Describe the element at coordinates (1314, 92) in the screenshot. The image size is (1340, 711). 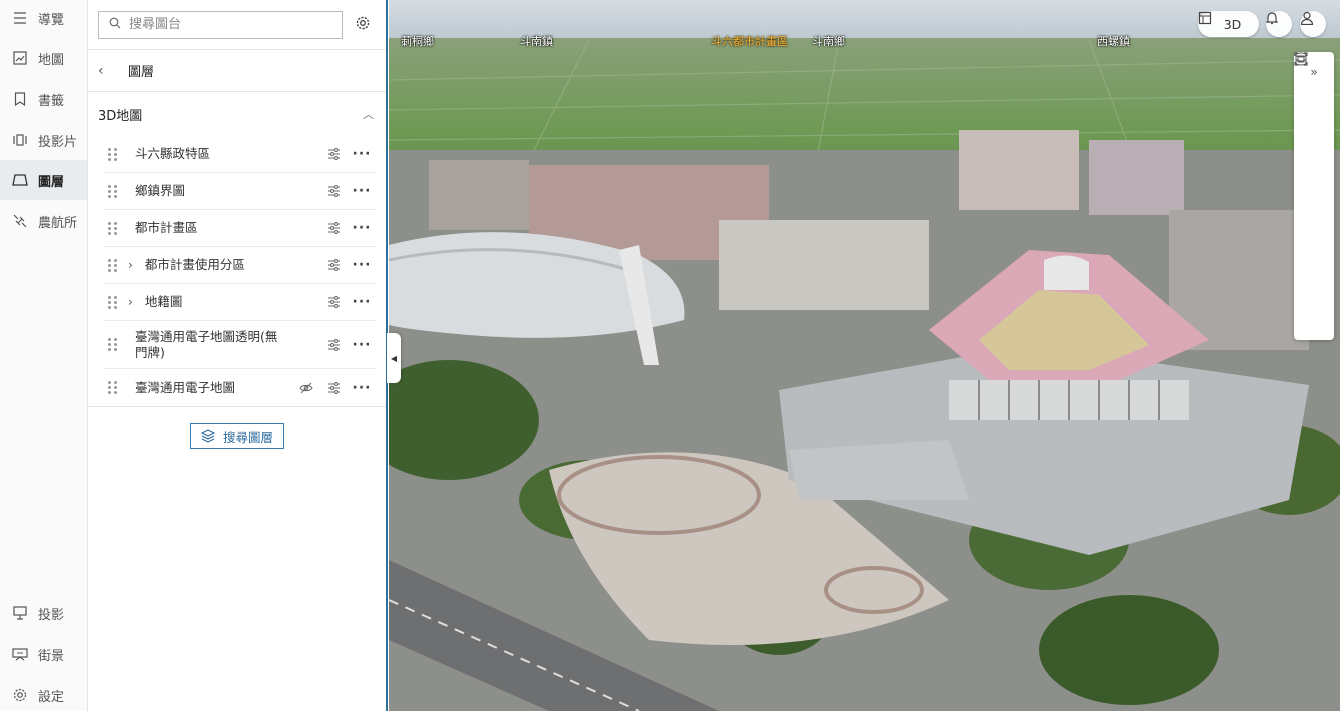
I see `database-icon` at that location.